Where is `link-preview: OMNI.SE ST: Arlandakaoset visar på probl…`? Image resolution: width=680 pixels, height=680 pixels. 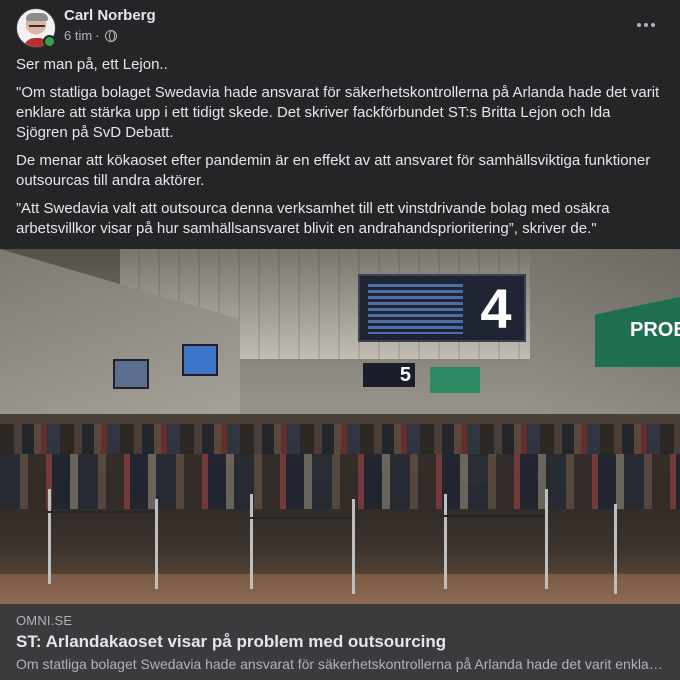 link-preview: OMNI.SE ST: Arlandakaoset visar på probl… is located at coordinates (340, 642).